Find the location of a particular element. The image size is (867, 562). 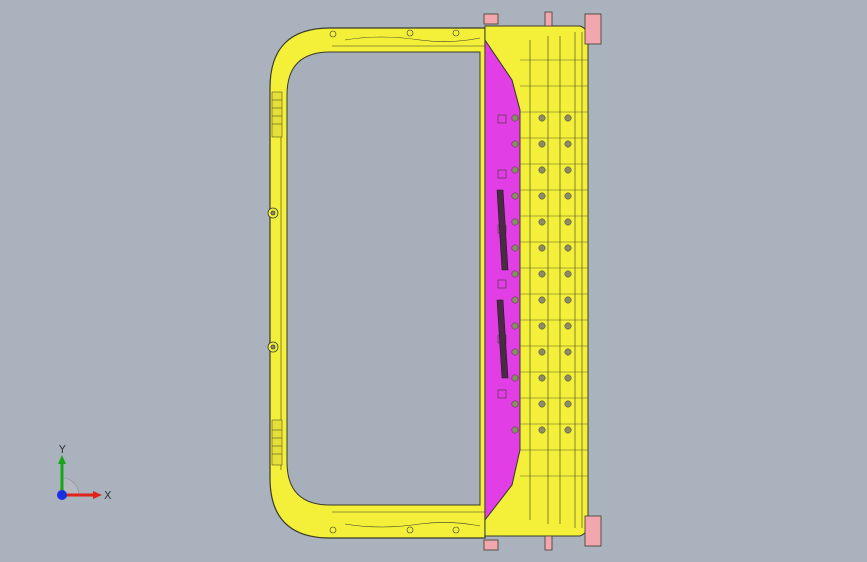

axis-triad: Y X is located at coordinates (84, 472).